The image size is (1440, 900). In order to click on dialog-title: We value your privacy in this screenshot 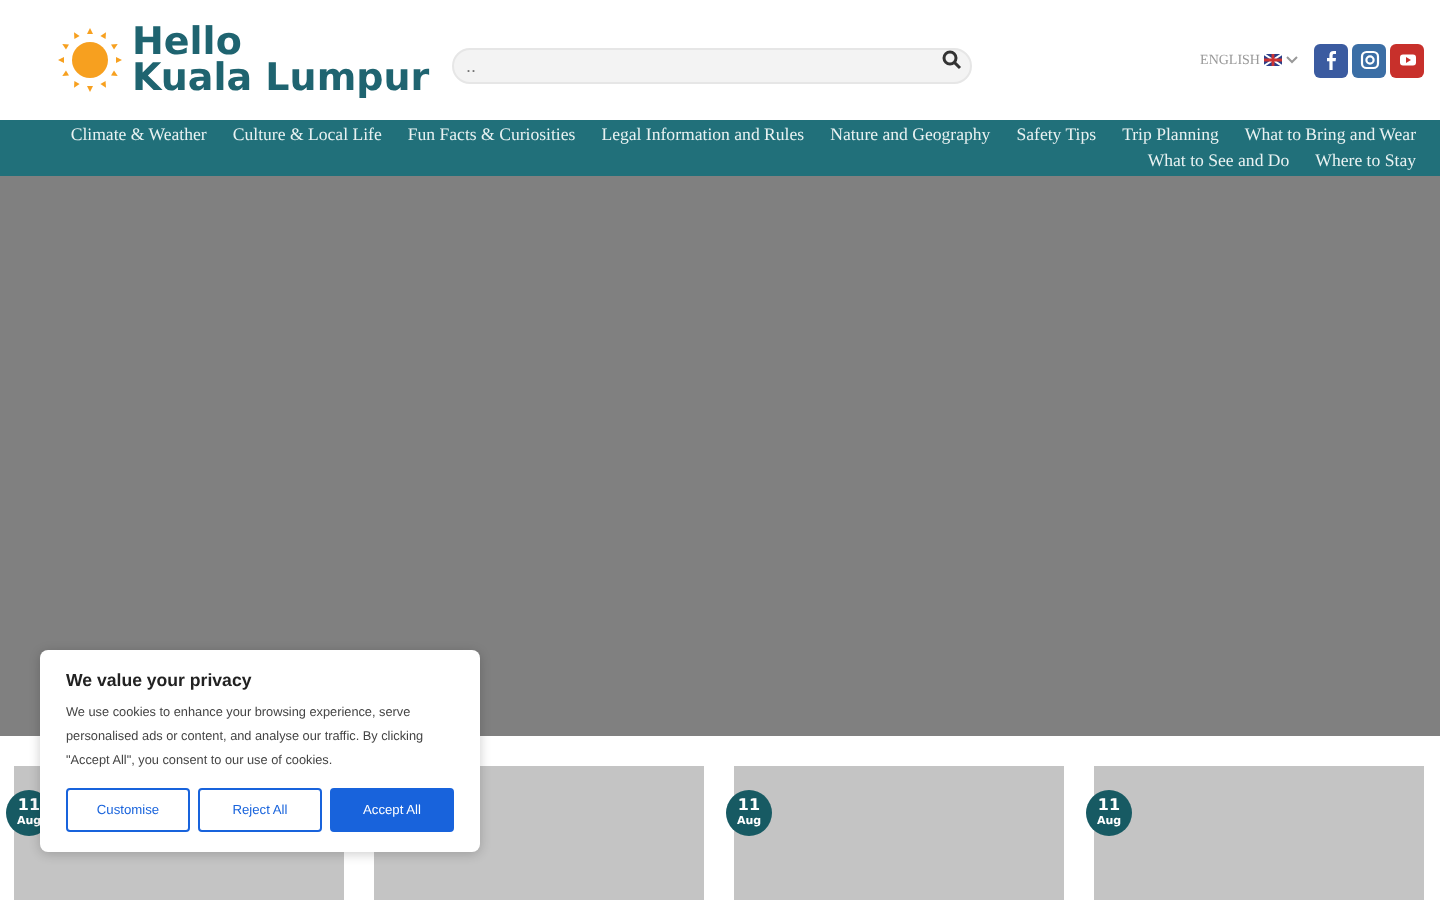, I will do `click(160, 681)`.